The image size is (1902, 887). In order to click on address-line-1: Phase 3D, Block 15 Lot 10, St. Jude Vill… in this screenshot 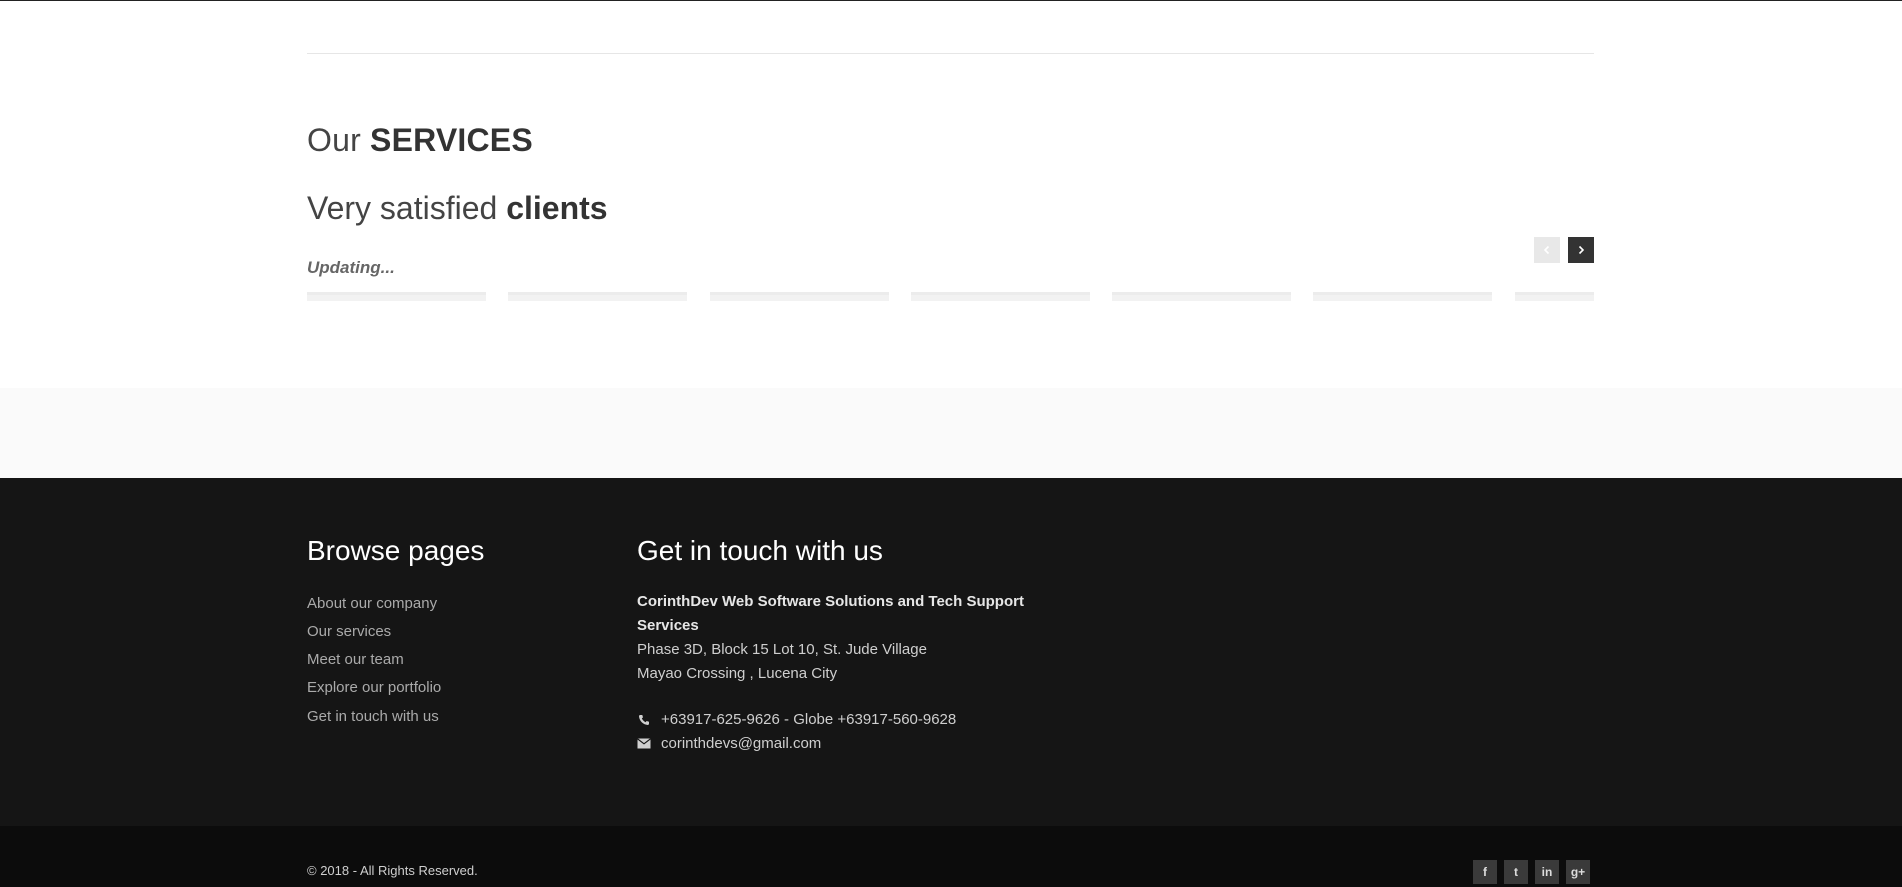, I will do `click(782, 649)`.